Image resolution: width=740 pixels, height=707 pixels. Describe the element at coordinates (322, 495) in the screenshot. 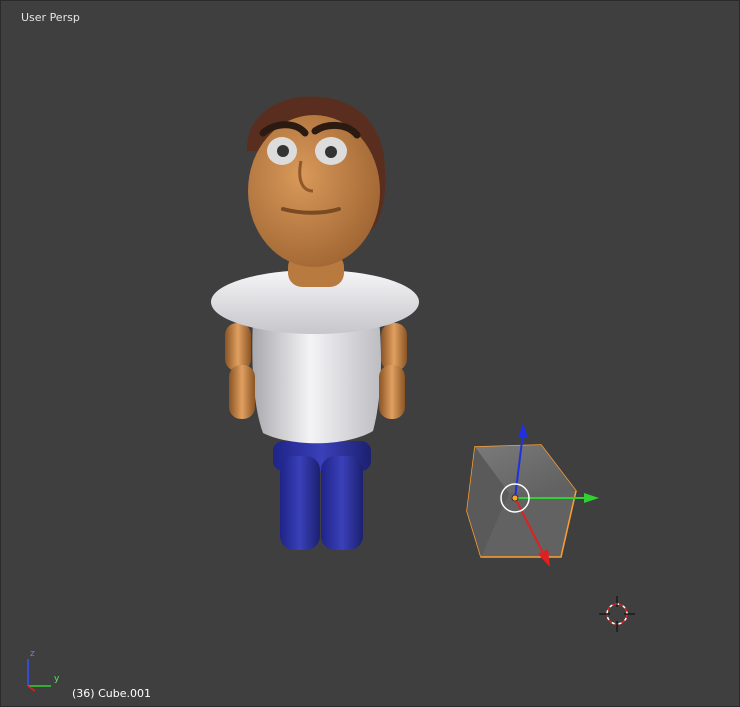

I see `character-pants` at that location.